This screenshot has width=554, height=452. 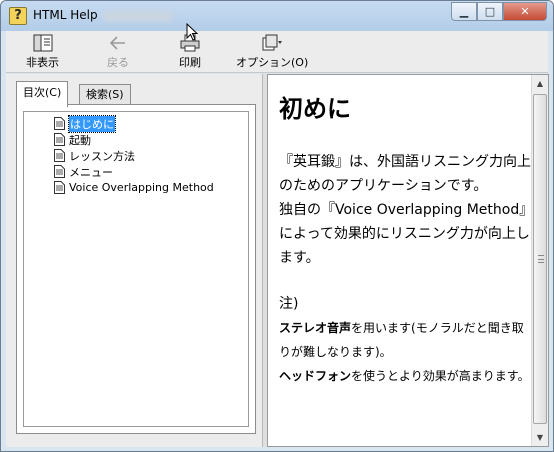 I want to click on hide-pane-icon, so click(x=43, y=43).